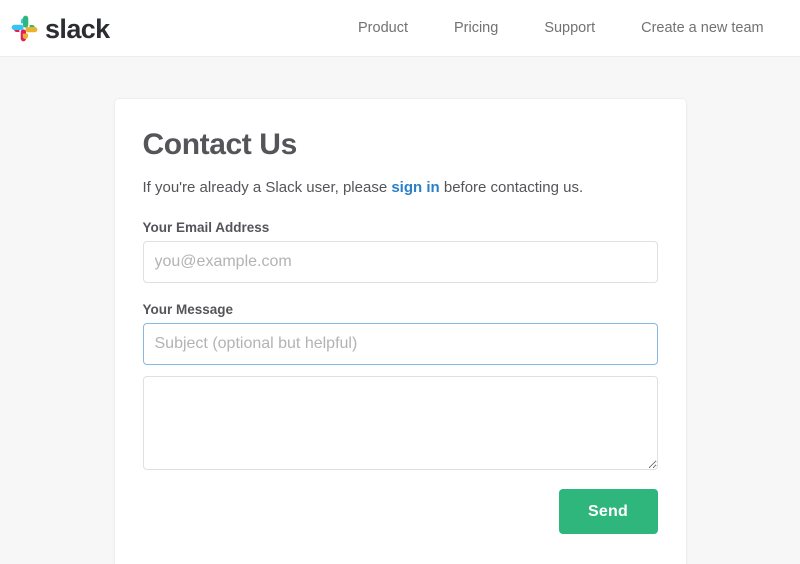  Describe the element at coordinates (220, 144) in the screenshot. I see `page-title: Contact Us` at that location.